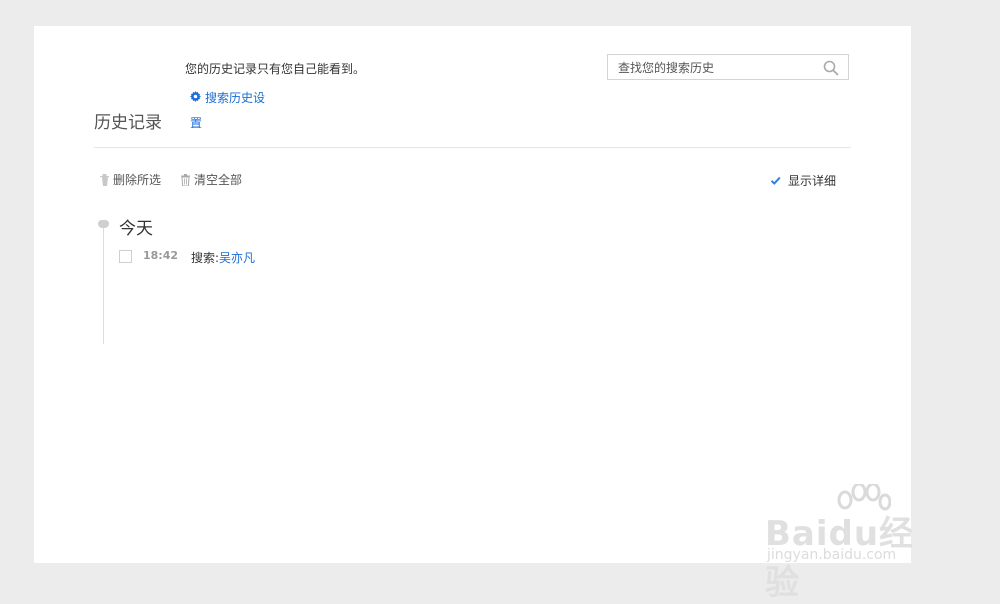 The height and width of the screenshot is (604, 1000). I want to click on search-box, so click(728, 67).